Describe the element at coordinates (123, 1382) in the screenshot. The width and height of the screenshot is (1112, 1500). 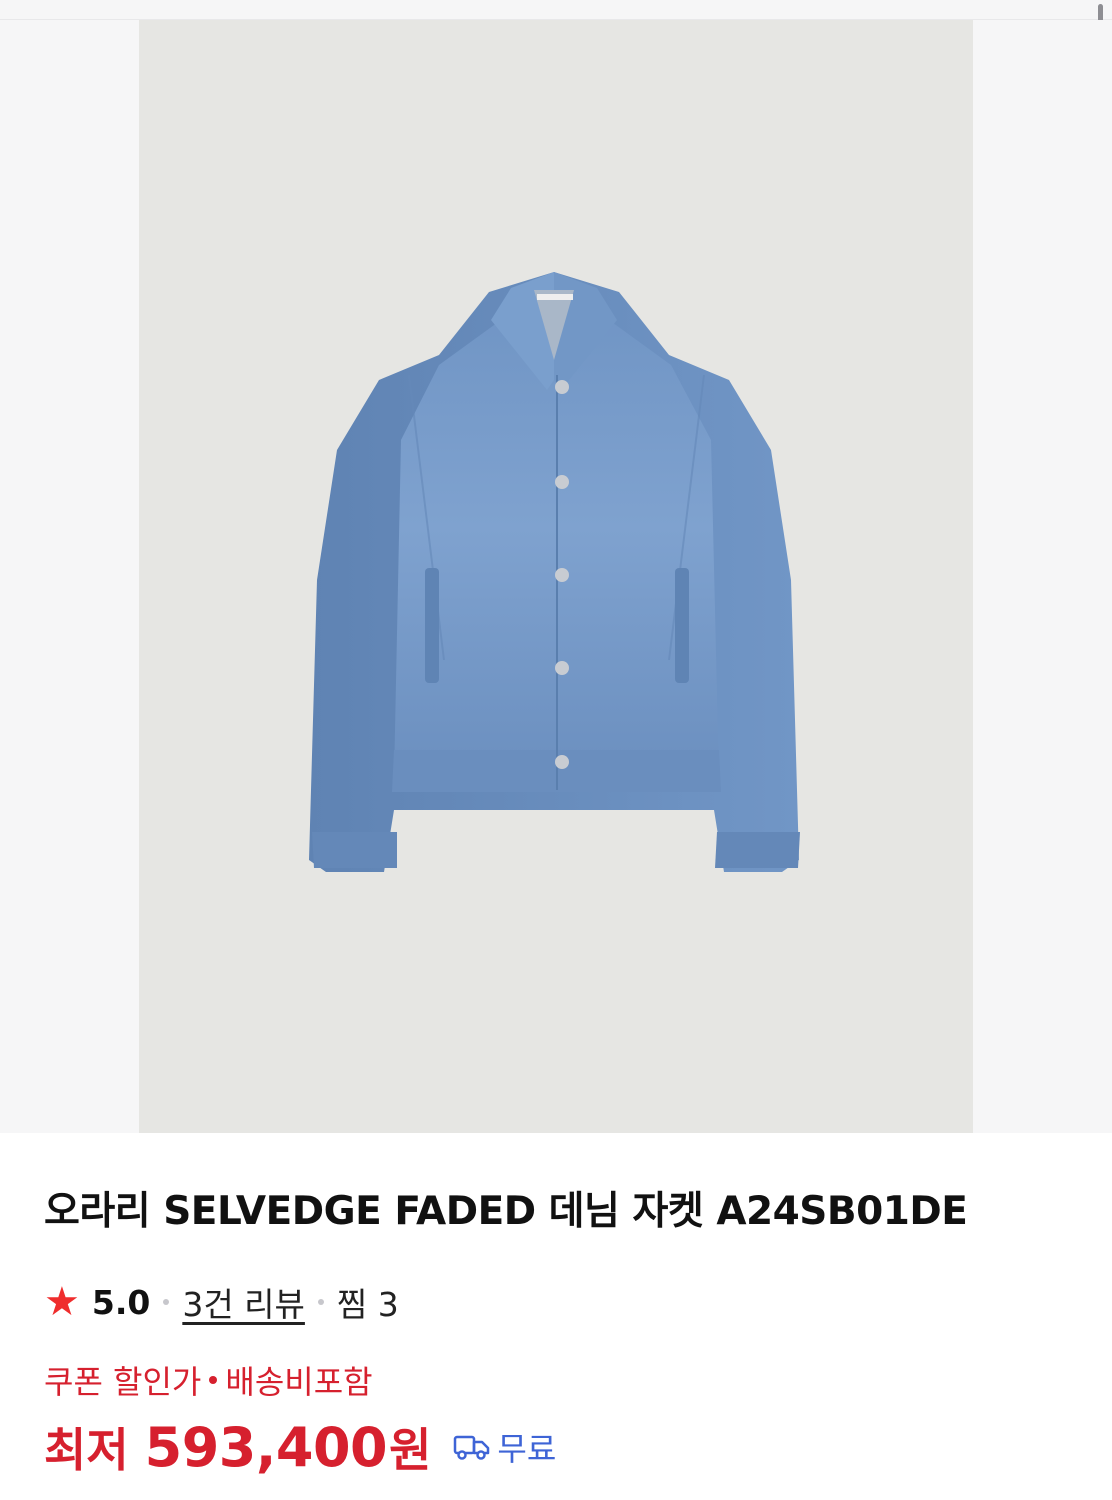
I see `coupon-price-label: 쿠폰 할인가` at that location.